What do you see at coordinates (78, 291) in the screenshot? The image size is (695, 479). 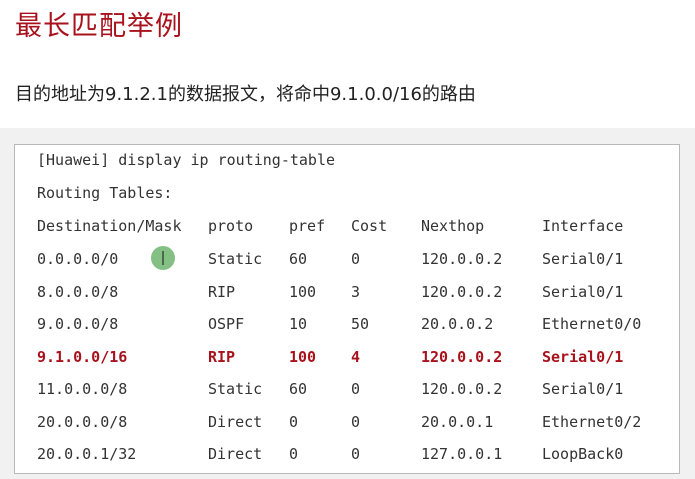 I see `cell-destination: 8.0.0.0/8` at bounding box center [78, 291].